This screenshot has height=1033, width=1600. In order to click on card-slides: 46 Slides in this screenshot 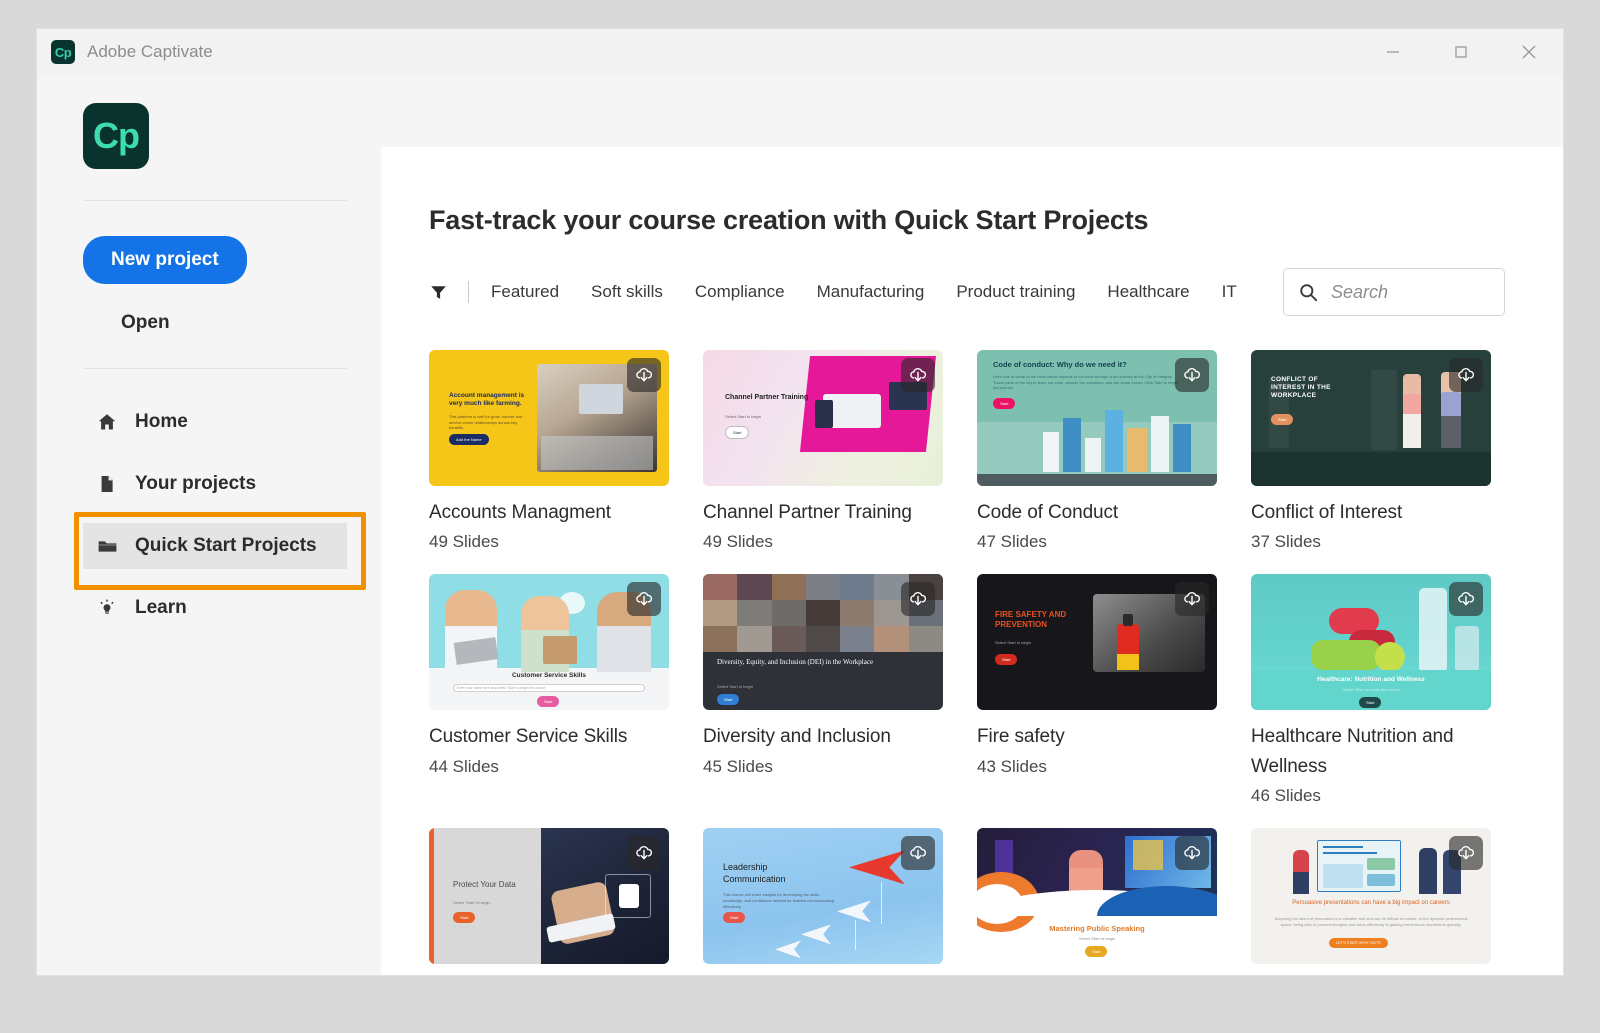, I will do `click(1286, 796)`.